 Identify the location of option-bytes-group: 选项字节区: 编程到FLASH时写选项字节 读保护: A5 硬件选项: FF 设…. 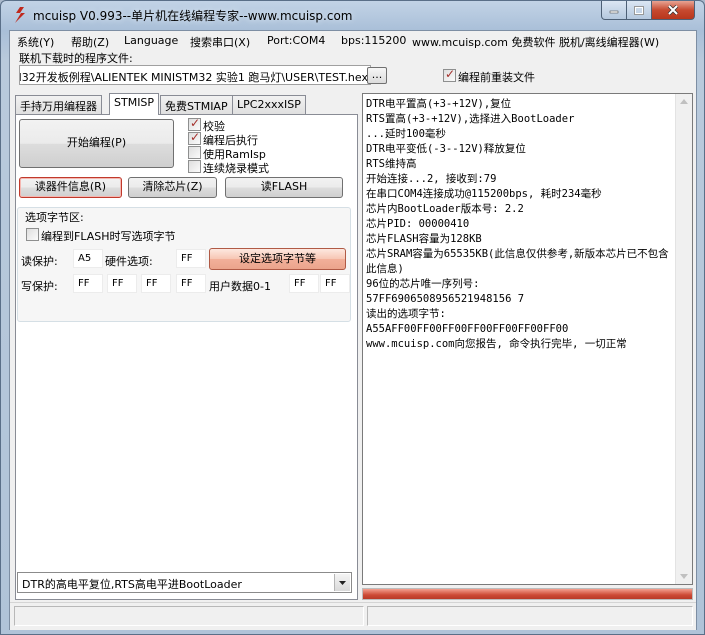
(184, 264).